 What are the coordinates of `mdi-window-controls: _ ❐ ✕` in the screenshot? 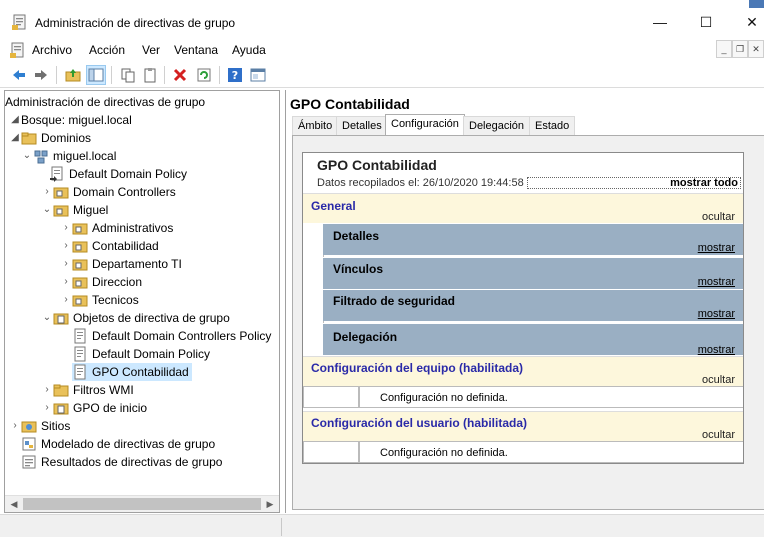 It's located at (740, 50).